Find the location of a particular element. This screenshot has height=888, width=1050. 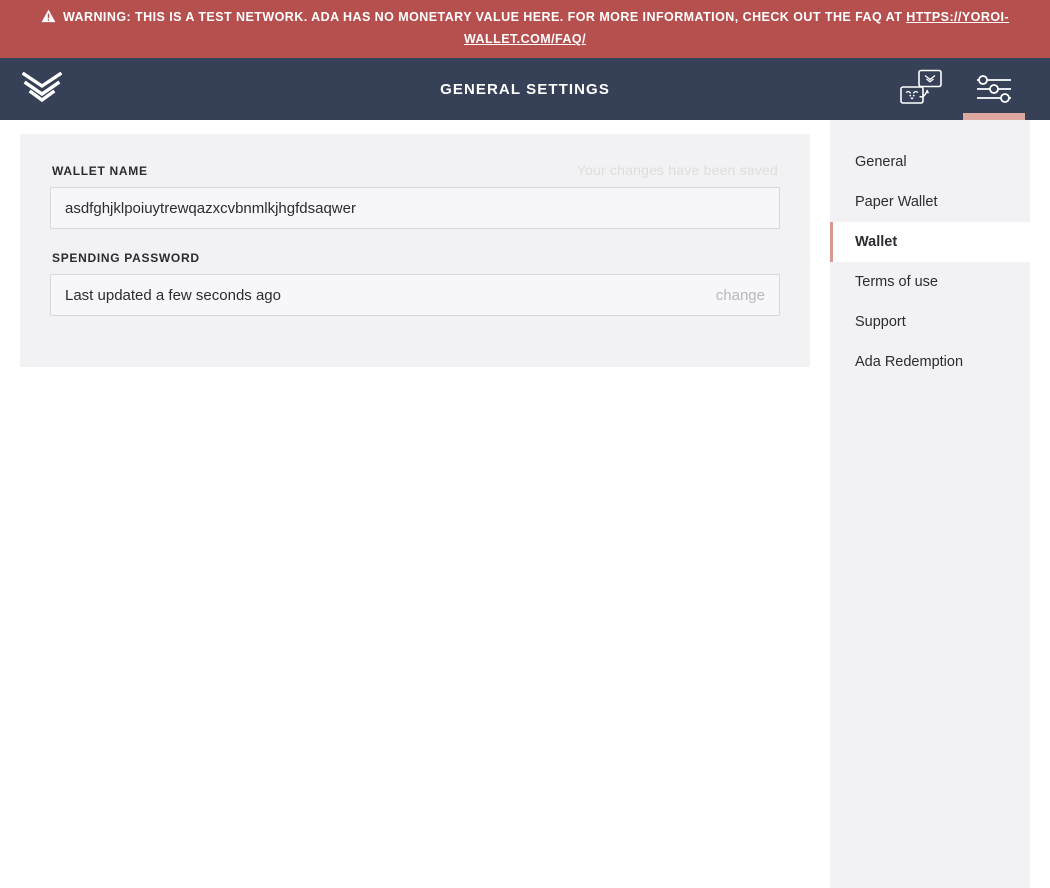

menu-item-label: Ada Redemption is located at coordinates (909, 362).